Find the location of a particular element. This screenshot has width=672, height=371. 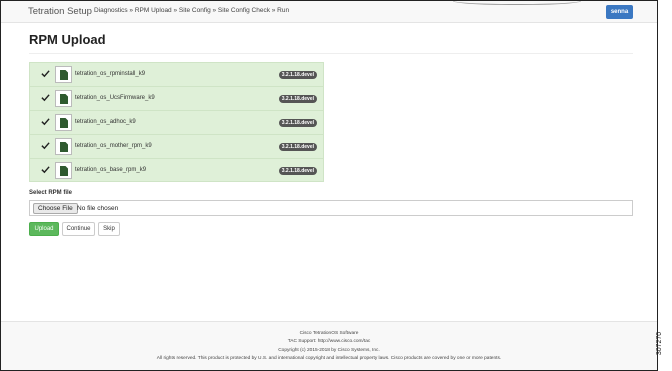

rpm-name: tetration_os_base_rpm_k9 is located at coordinates (111, 170).